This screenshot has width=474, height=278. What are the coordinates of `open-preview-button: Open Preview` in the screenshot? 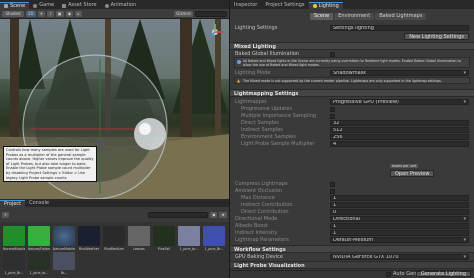 It's located at (412, 173).